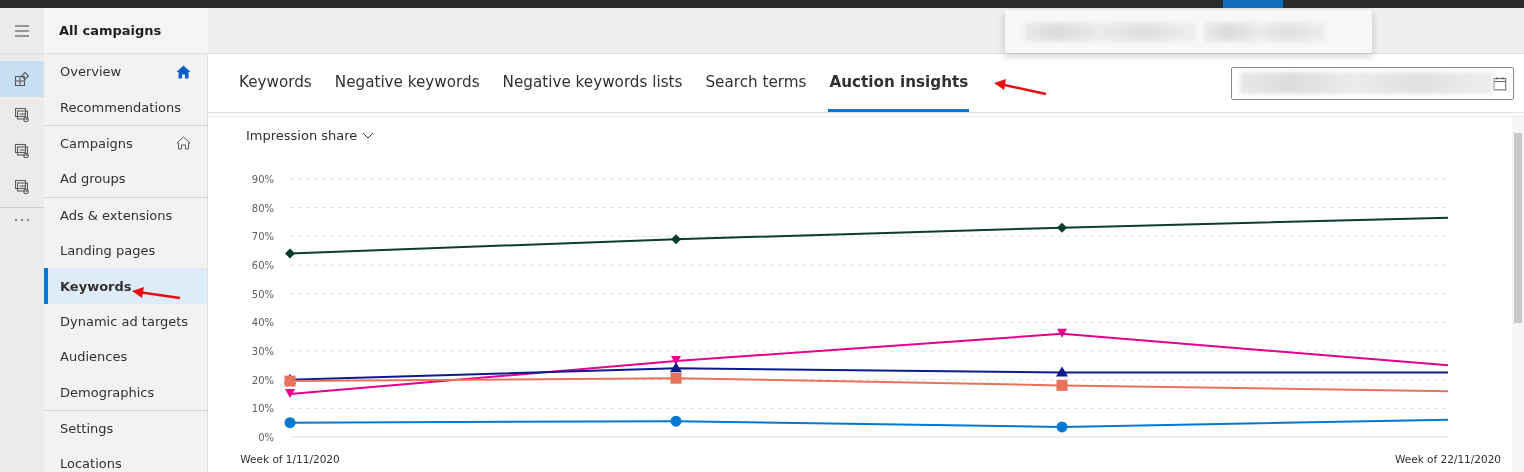  What do you see at coordinates (93, 179) in the screenshot?
I see `nav-item-label: Ad groups` at bounding box center [93, 179].